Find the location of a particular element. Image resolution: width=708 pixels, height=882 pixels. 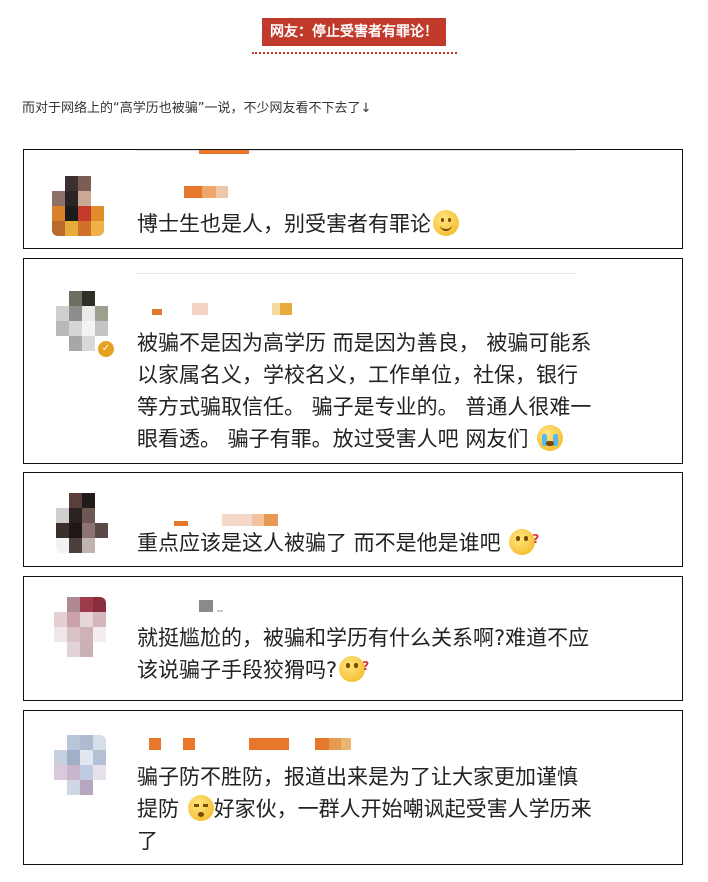

comment-card-4: 就挺尴尬的，被骗和学历有什么关系啊?难道不应 该说骗子手段狡猾吗? is located at coordinates (353, 638).